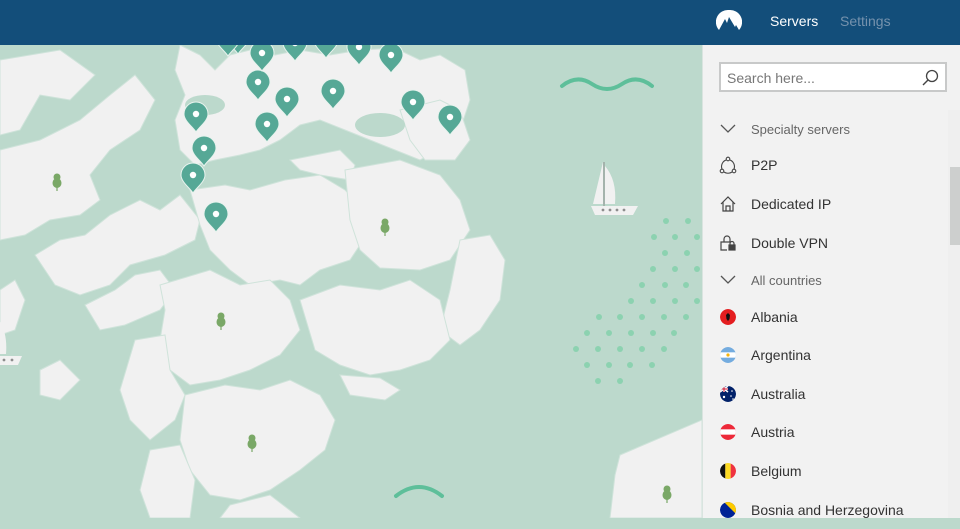  What do you see at coordinates (728, 471) in the screenshot?
I see `belgium-flag-icon` at bounding box center [728, 471].